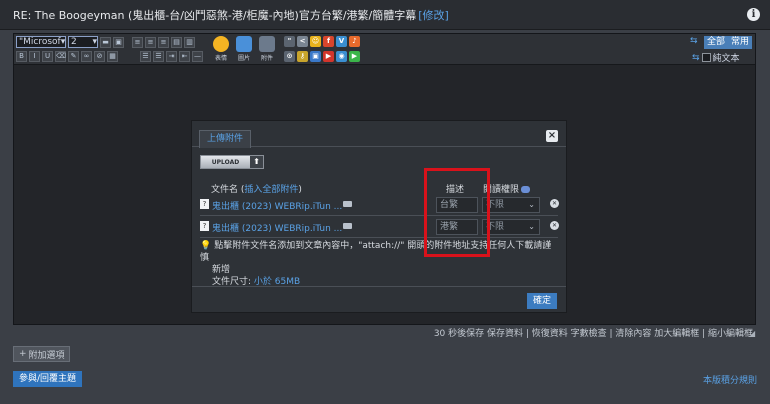 The image size is (770, 404). Describe the element at coordinates (47, 379) in the screenshot. I see `submit-reply-button: 參與/回覆主題` at that location.